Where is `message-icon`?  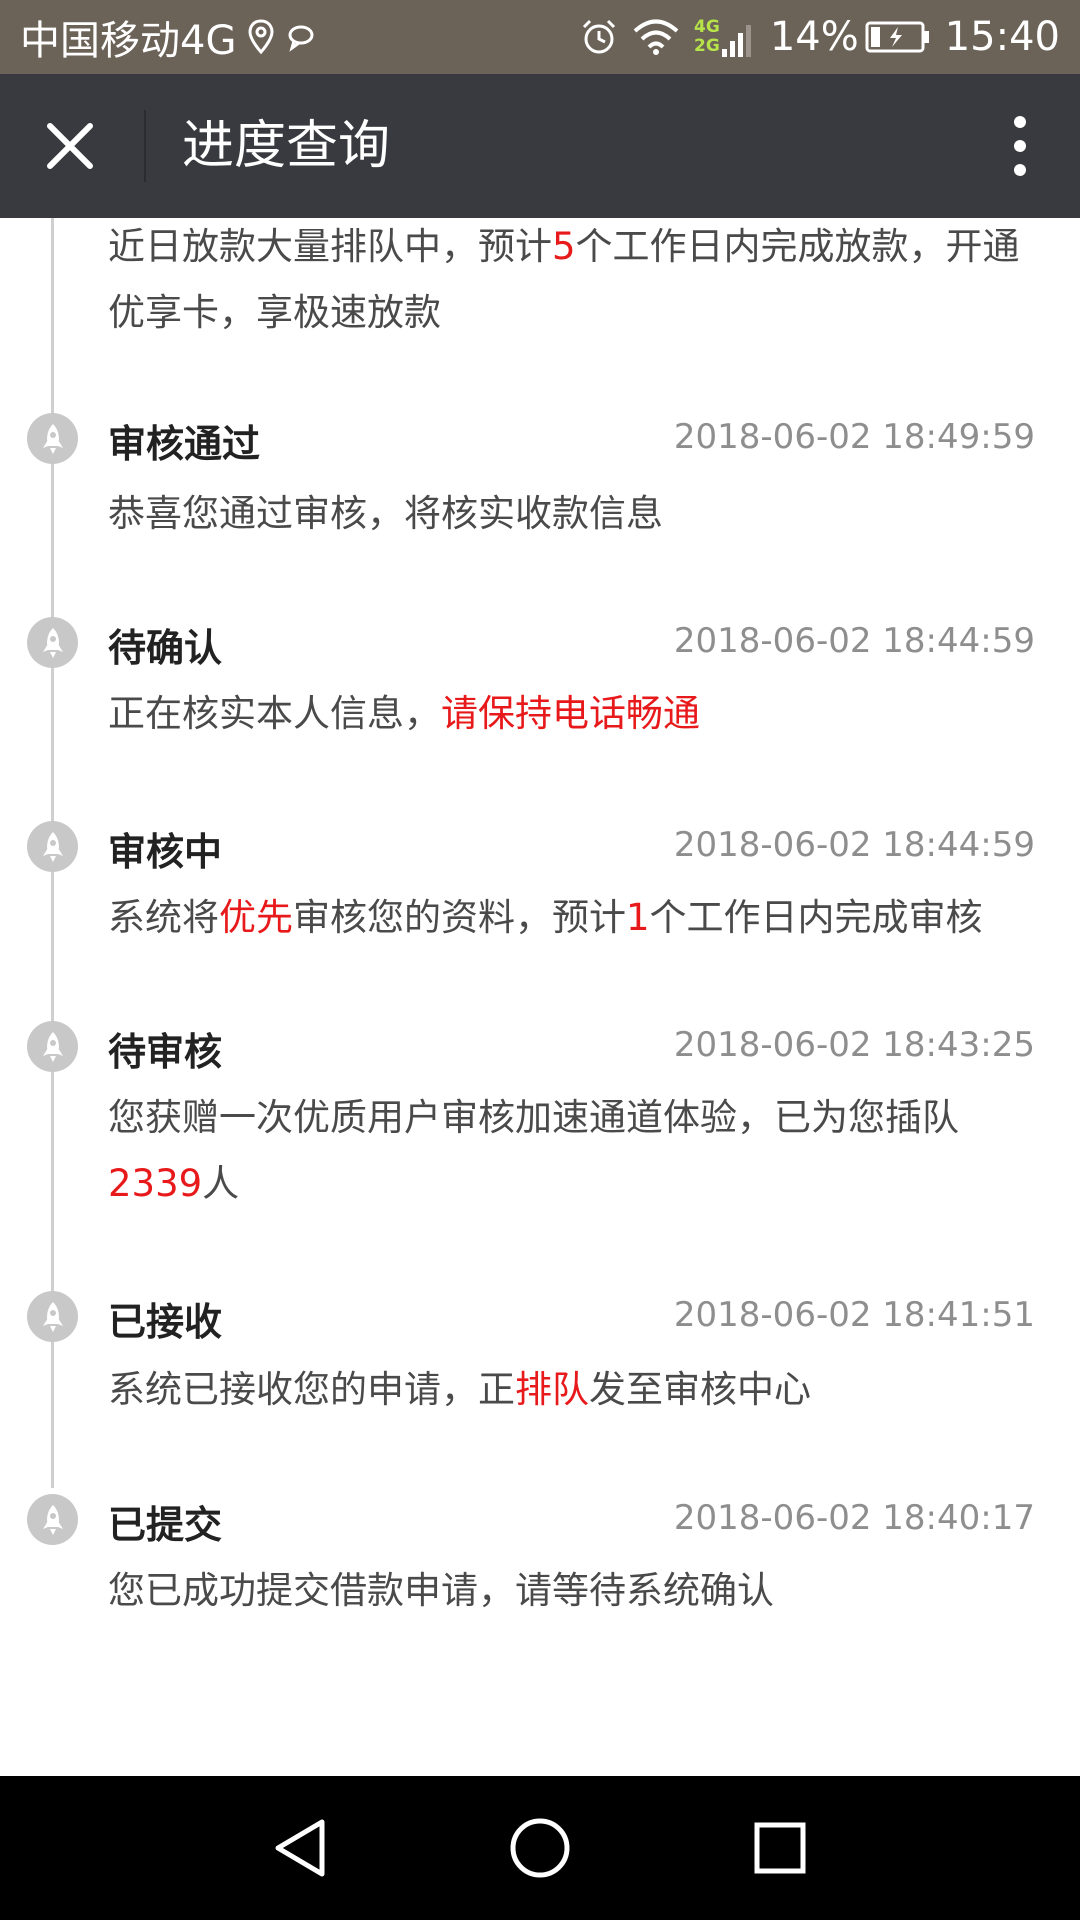
message-icon is located at coordinates (301, 38).